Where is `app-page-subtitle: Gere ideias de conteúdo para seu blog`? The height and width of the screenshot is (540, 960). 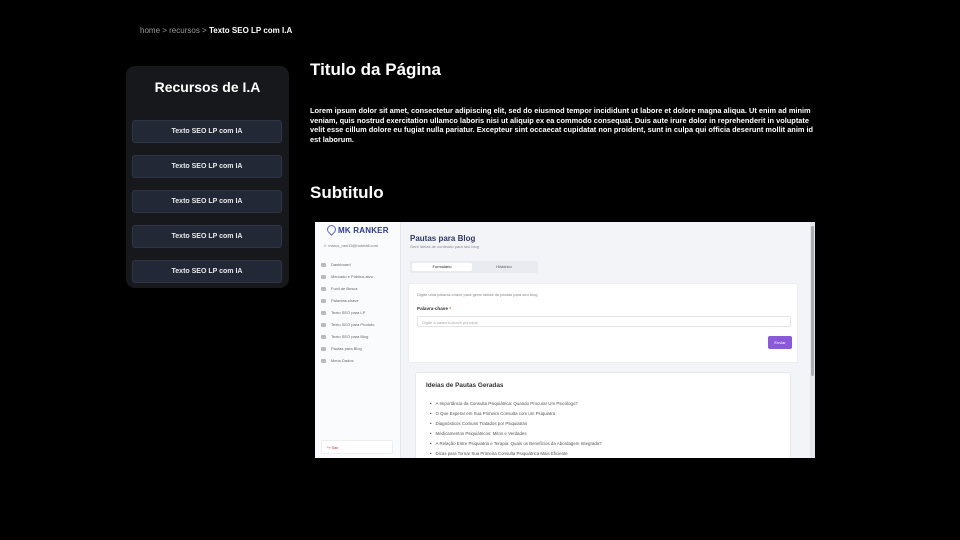
app-page-subtitle: Gere ideias de conteúdo para seu blog is located at coordinates (444, 246).